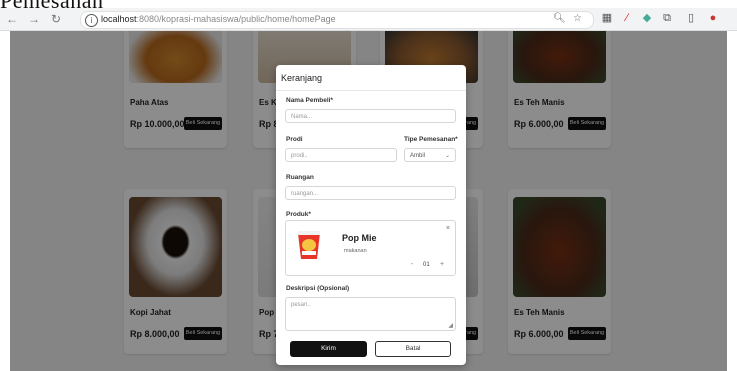 The height and width of the screenshot is (371, 737). What do you see at coordinates (300, 177) in the screenshot?
I see `ruangan-label: Ruangan` at bounding box center [300, 177].